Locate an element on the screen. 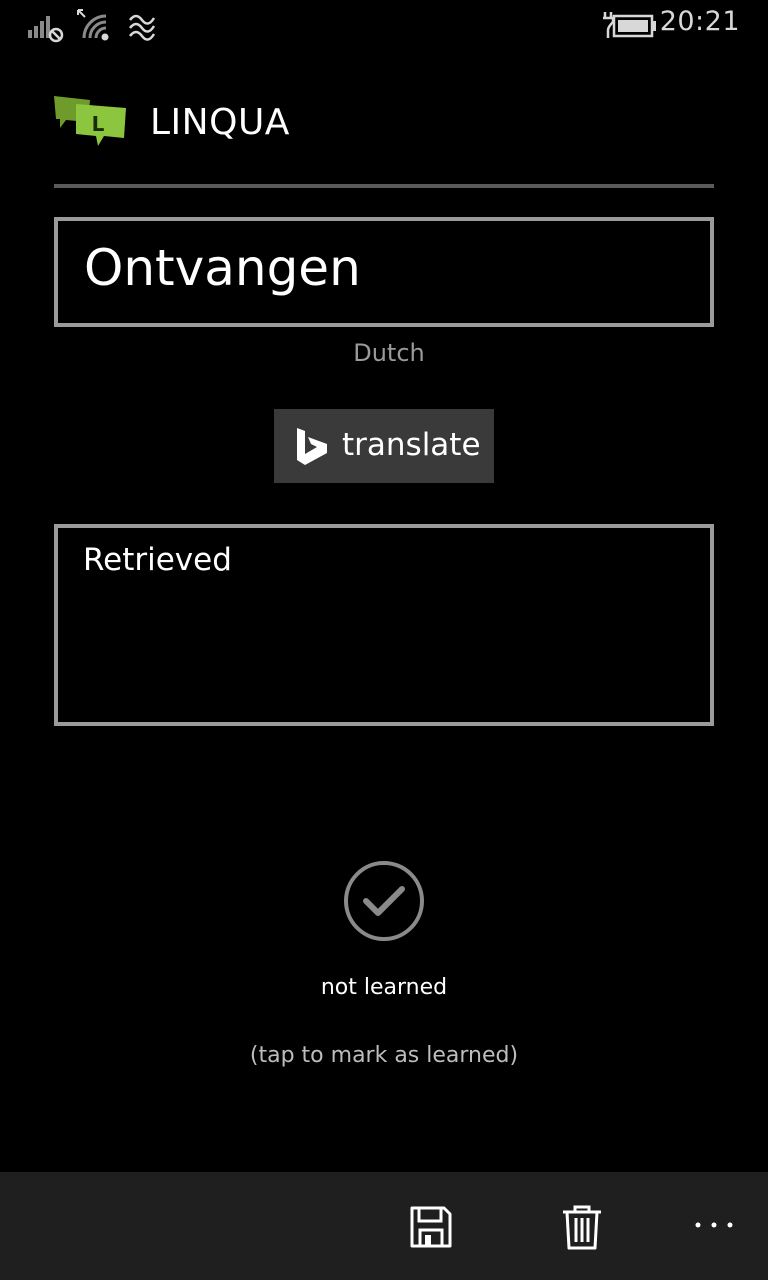 The image size is (768, 1280). mobile-data-icon is located at coordinates (142, 27).